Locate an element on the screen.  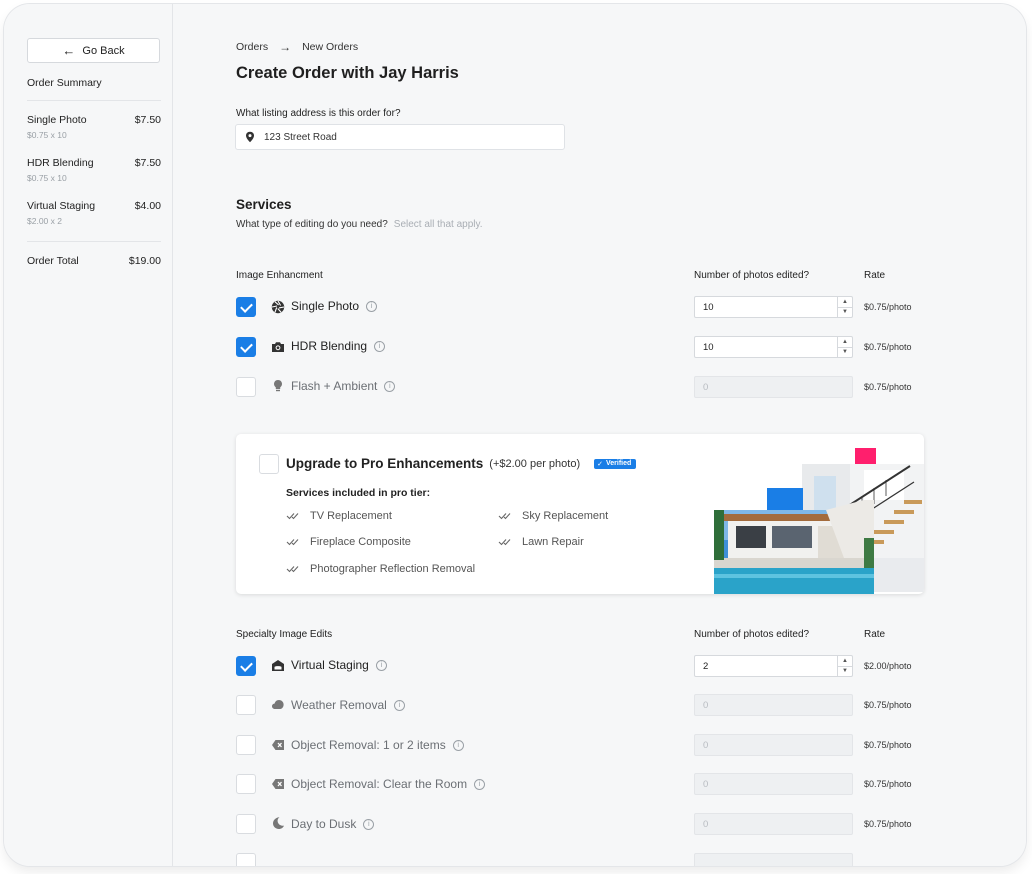
summary-item: HDR Blending $7.50 $0.75 x 10 is located at coordinates (94, 170).